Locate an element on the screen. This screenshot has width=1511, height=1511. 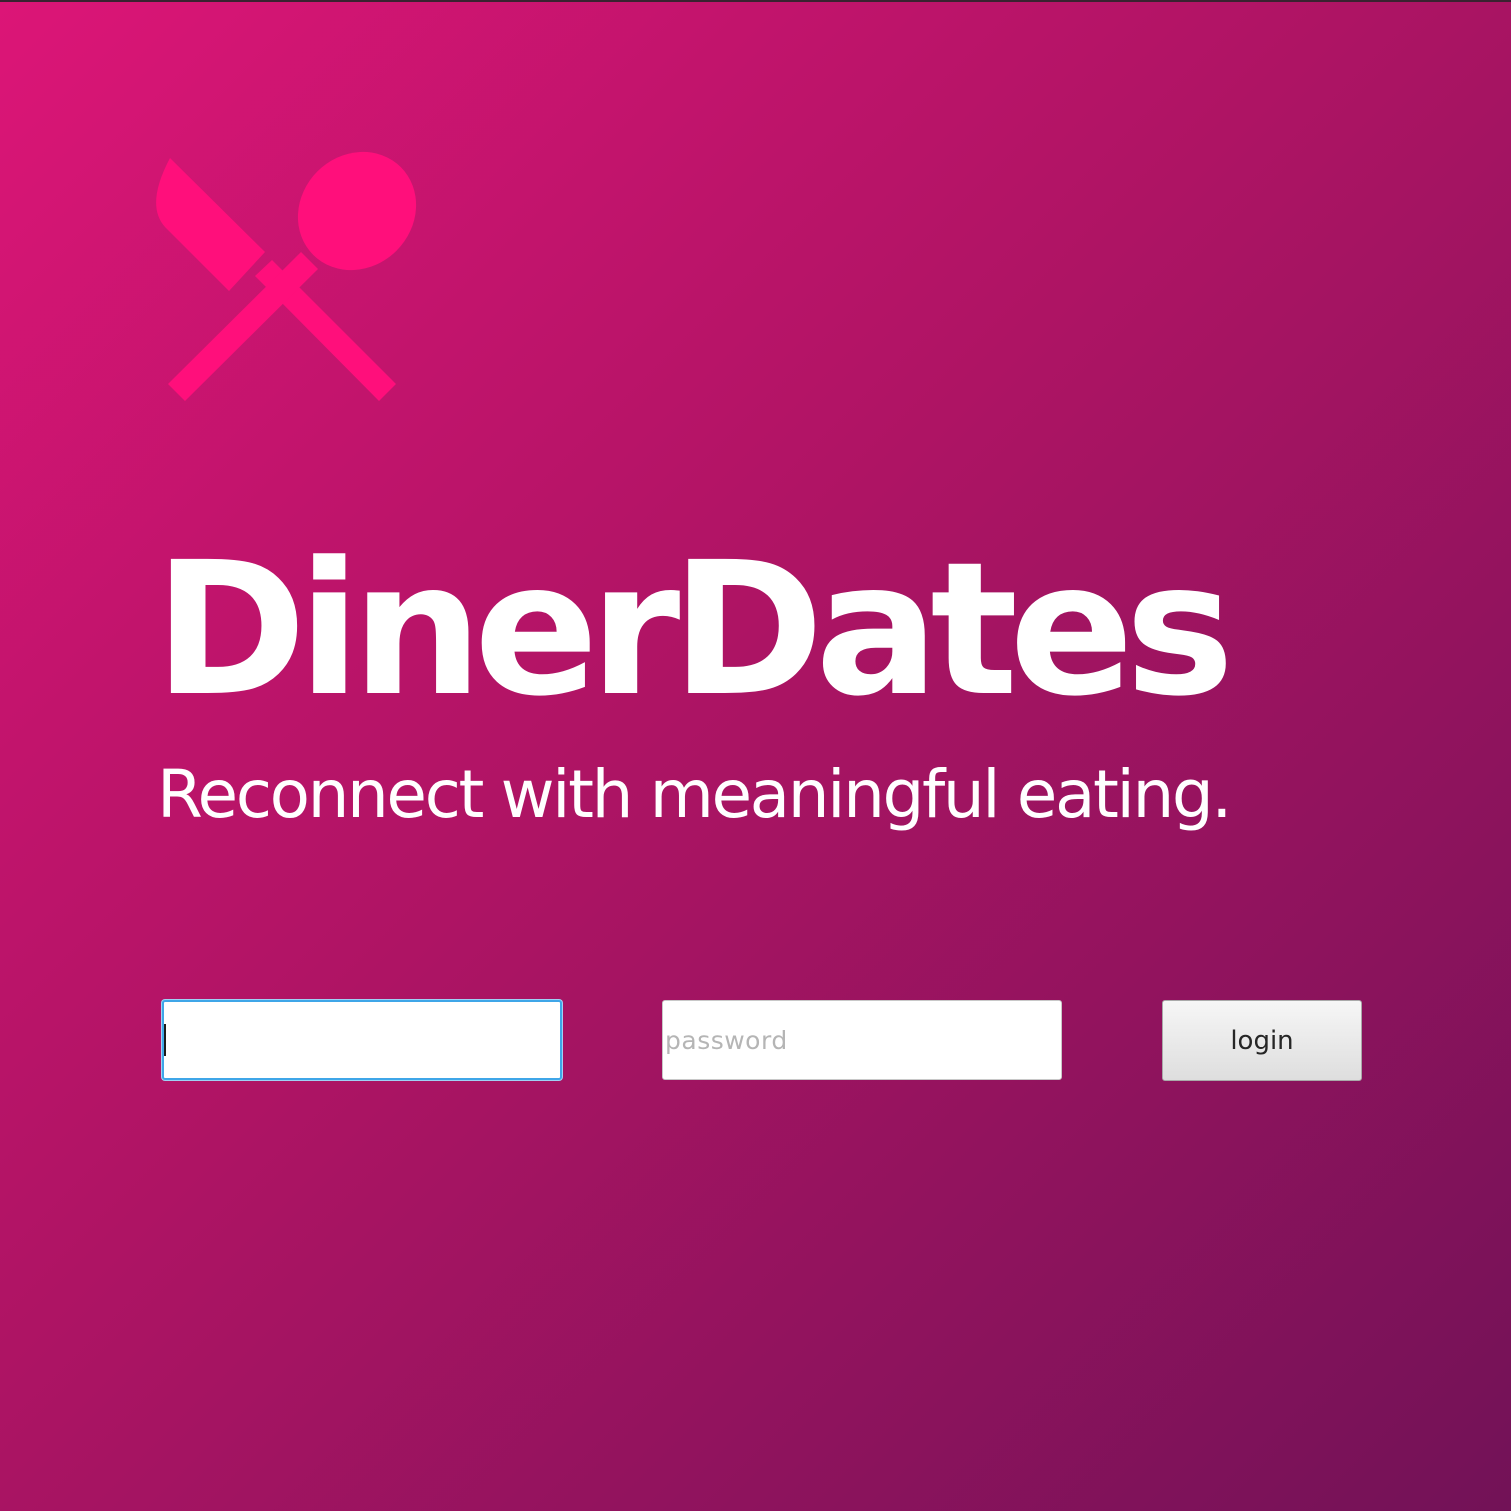
window-top-border is located at coordinates (755, 1).